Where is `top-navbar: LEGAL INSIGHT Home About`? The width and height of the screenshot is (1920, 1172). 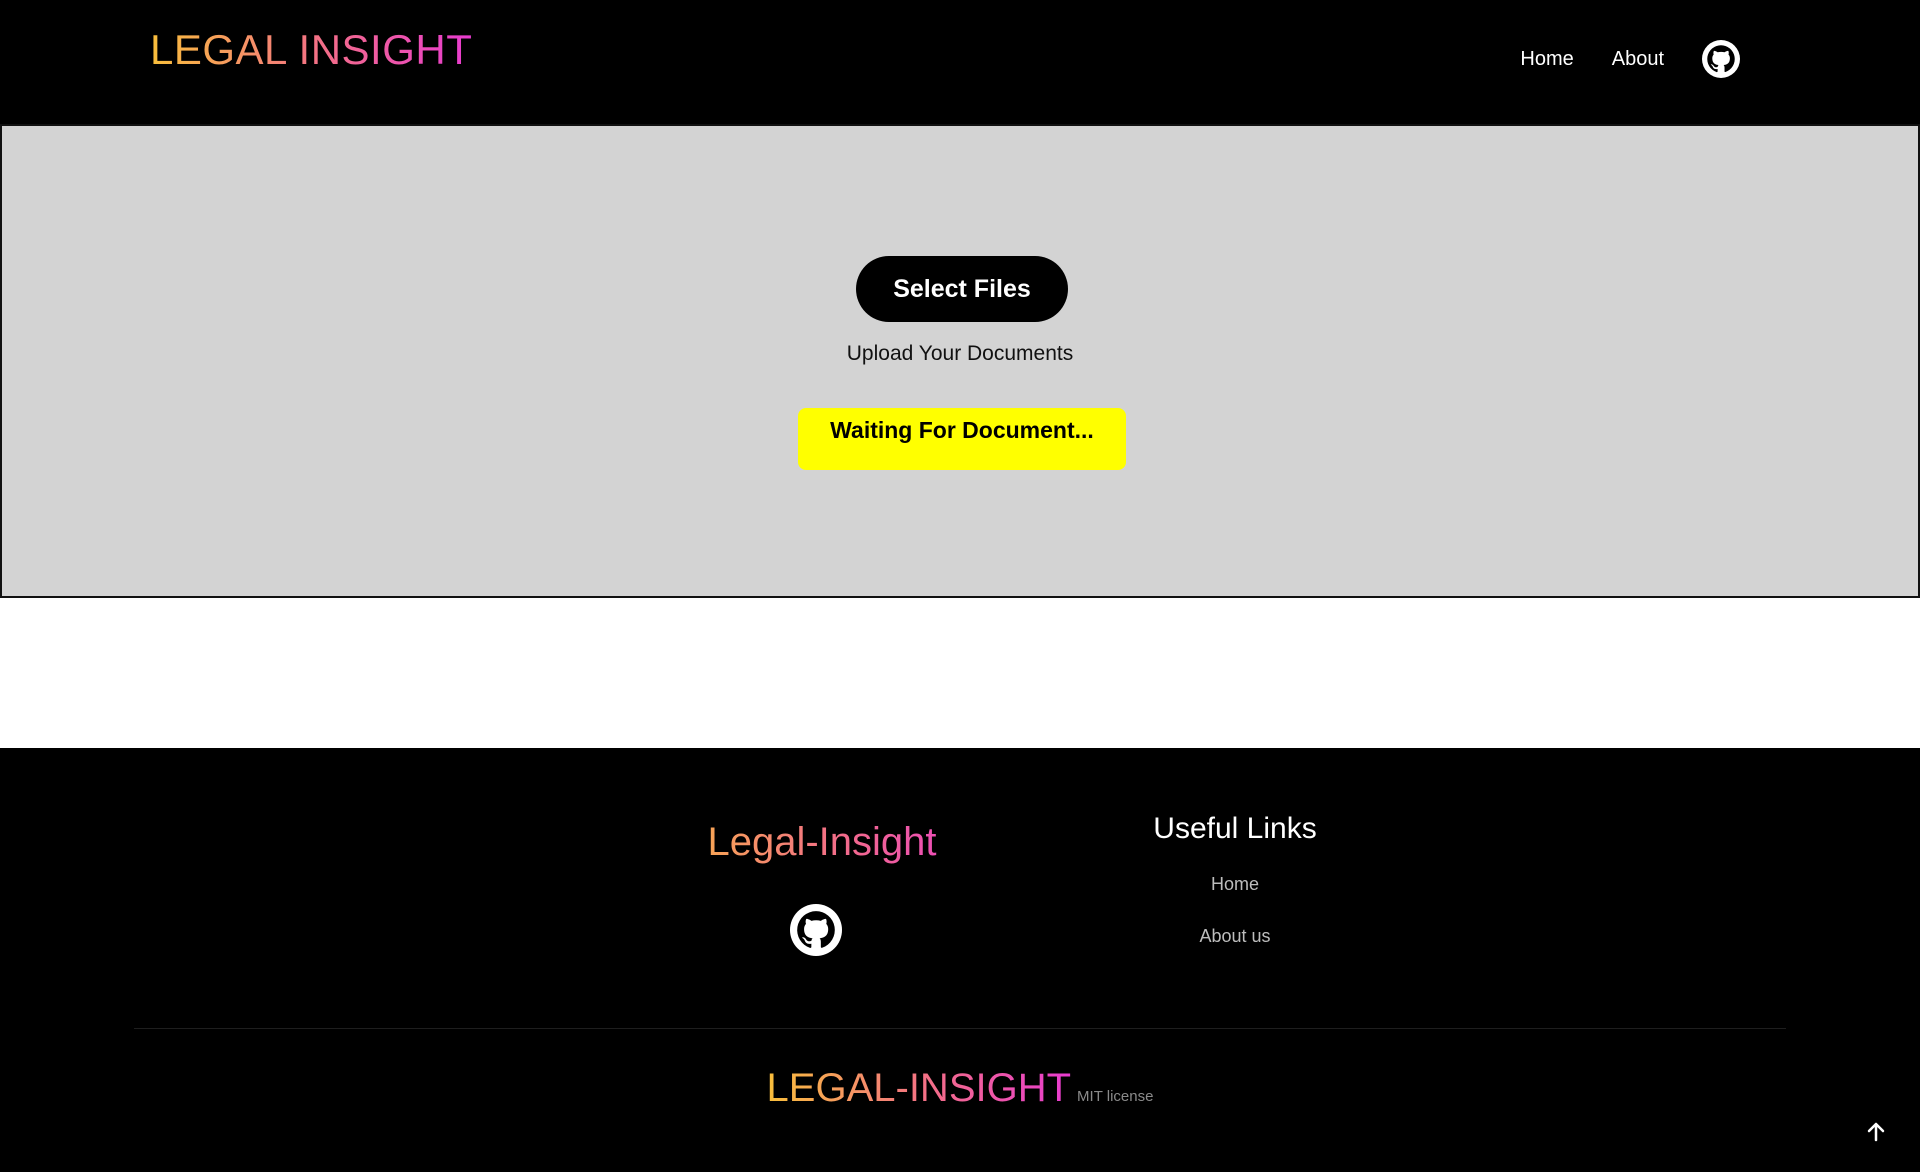
top-navbar: LEGAL INSIGHT Home About is located at coordinates (960, 62).